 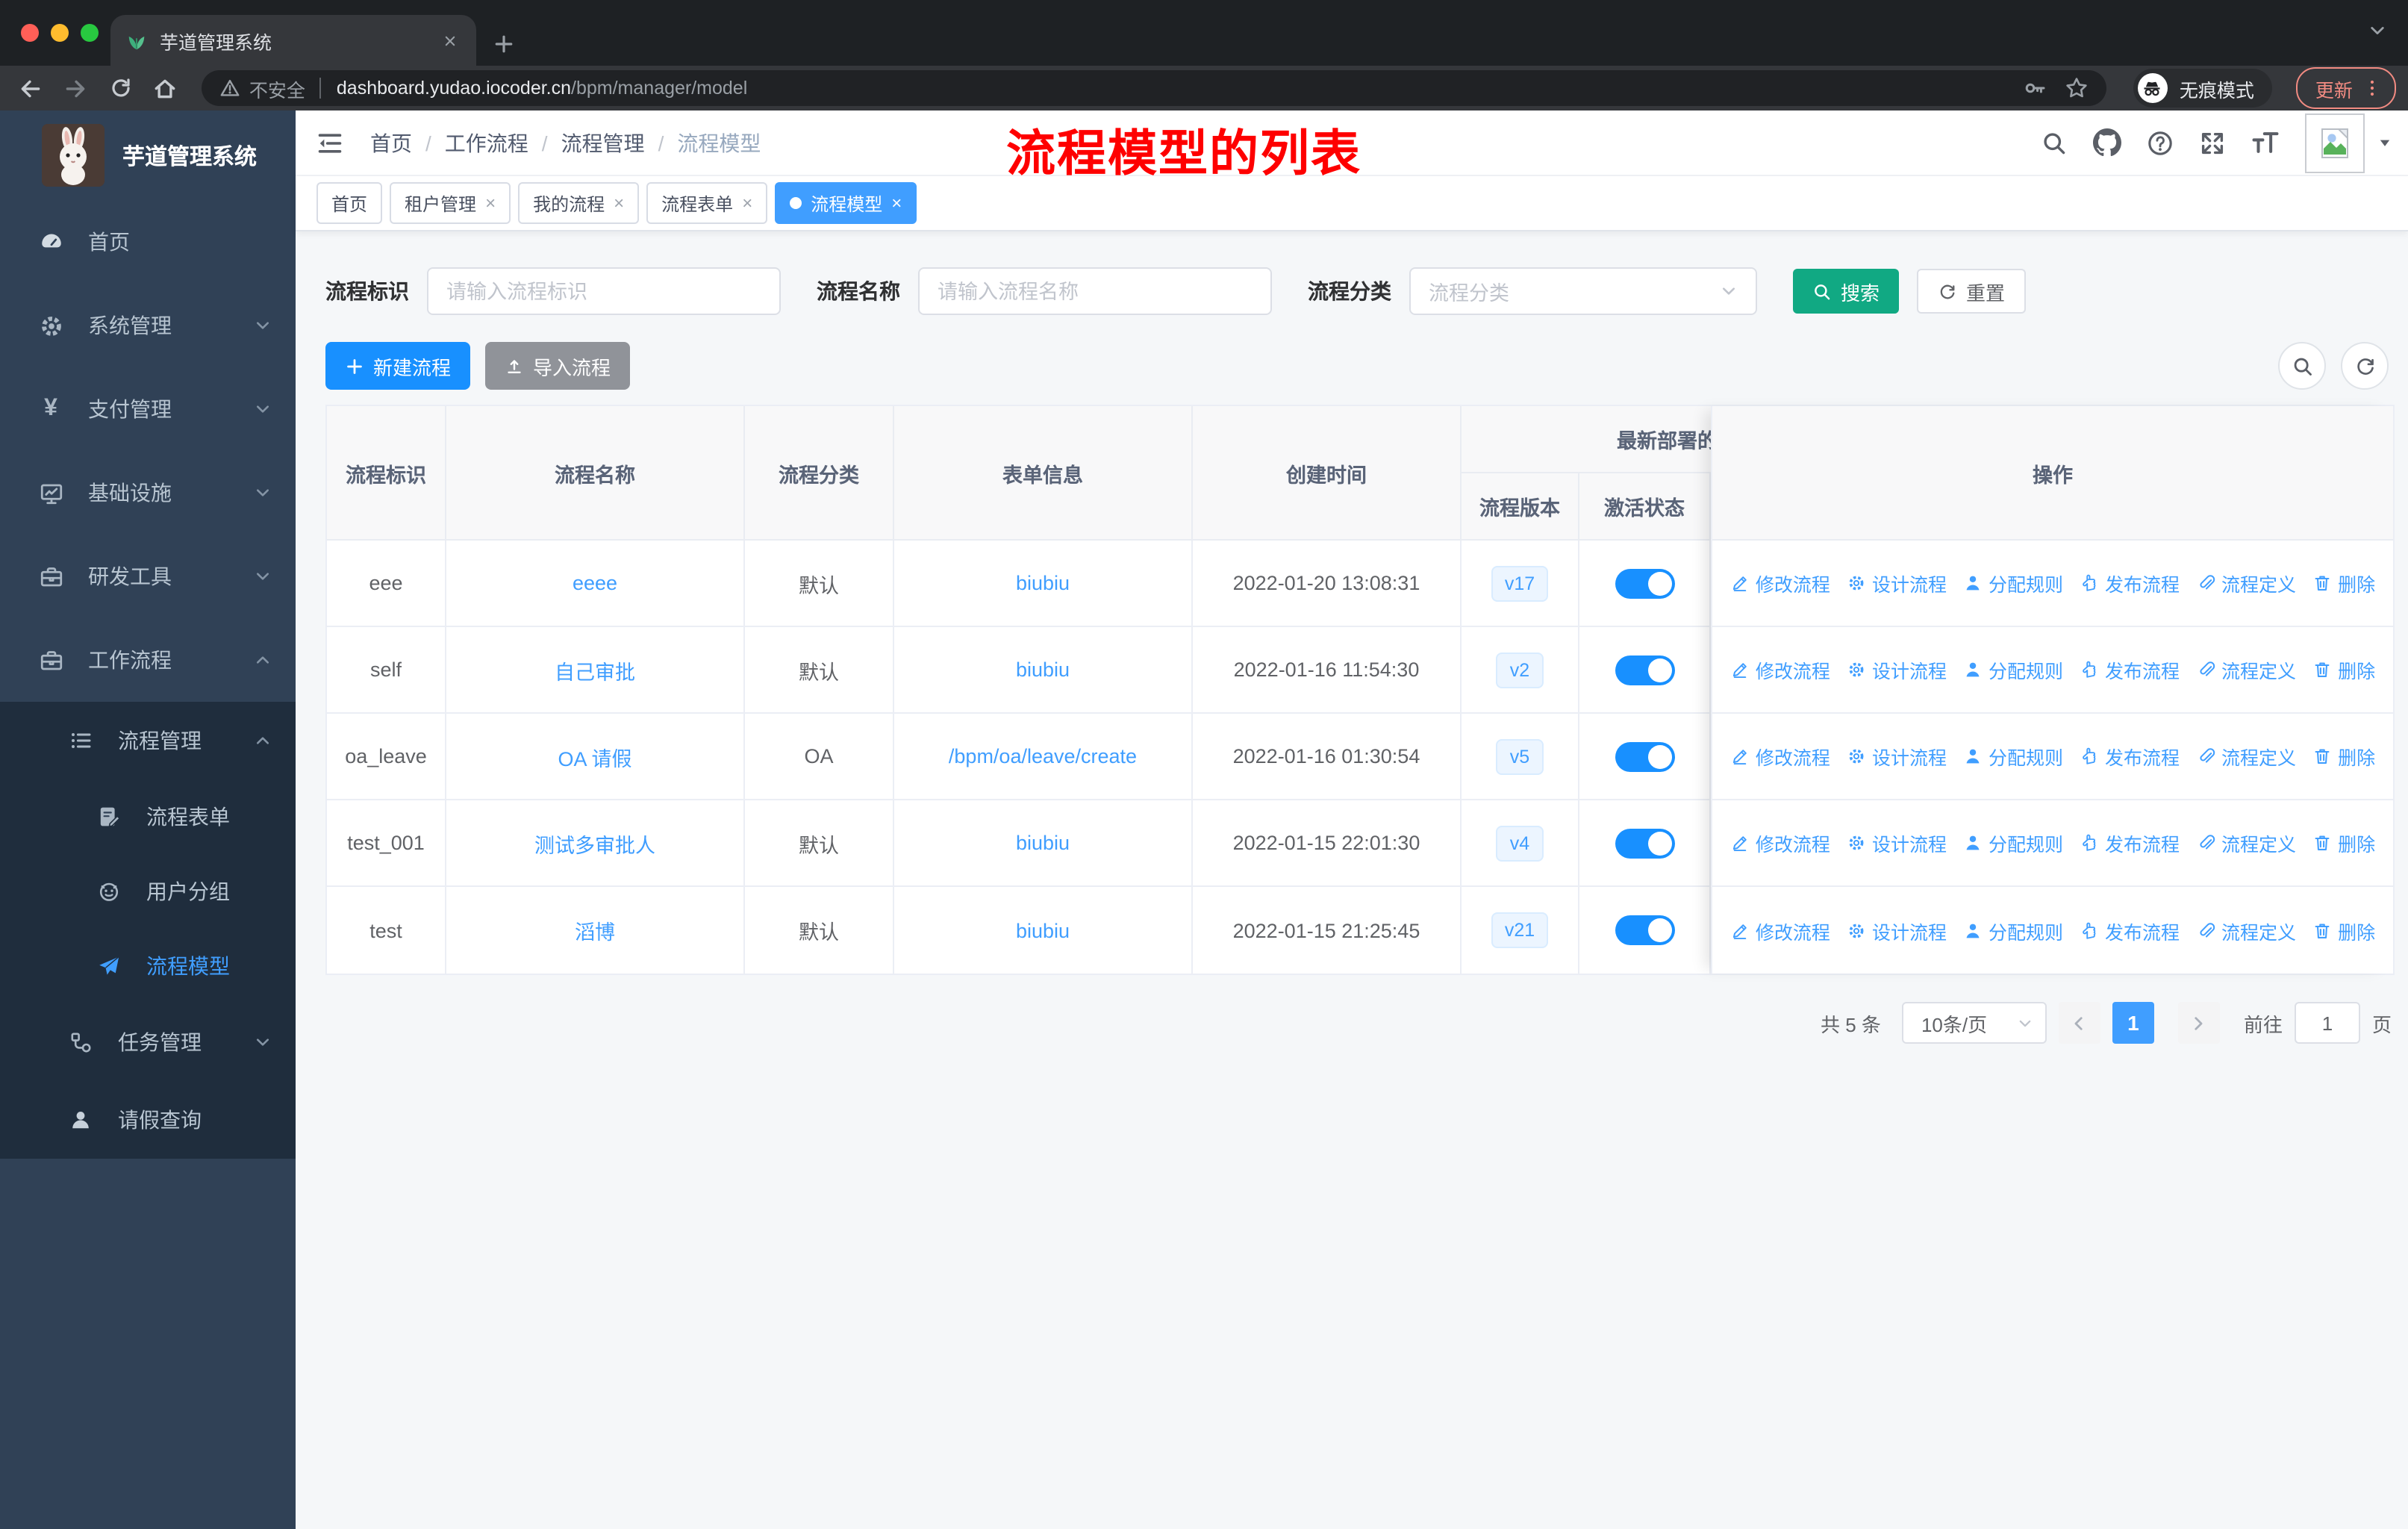 I want to click on process-name-link: OA 请假, so click(x=594, y=756).